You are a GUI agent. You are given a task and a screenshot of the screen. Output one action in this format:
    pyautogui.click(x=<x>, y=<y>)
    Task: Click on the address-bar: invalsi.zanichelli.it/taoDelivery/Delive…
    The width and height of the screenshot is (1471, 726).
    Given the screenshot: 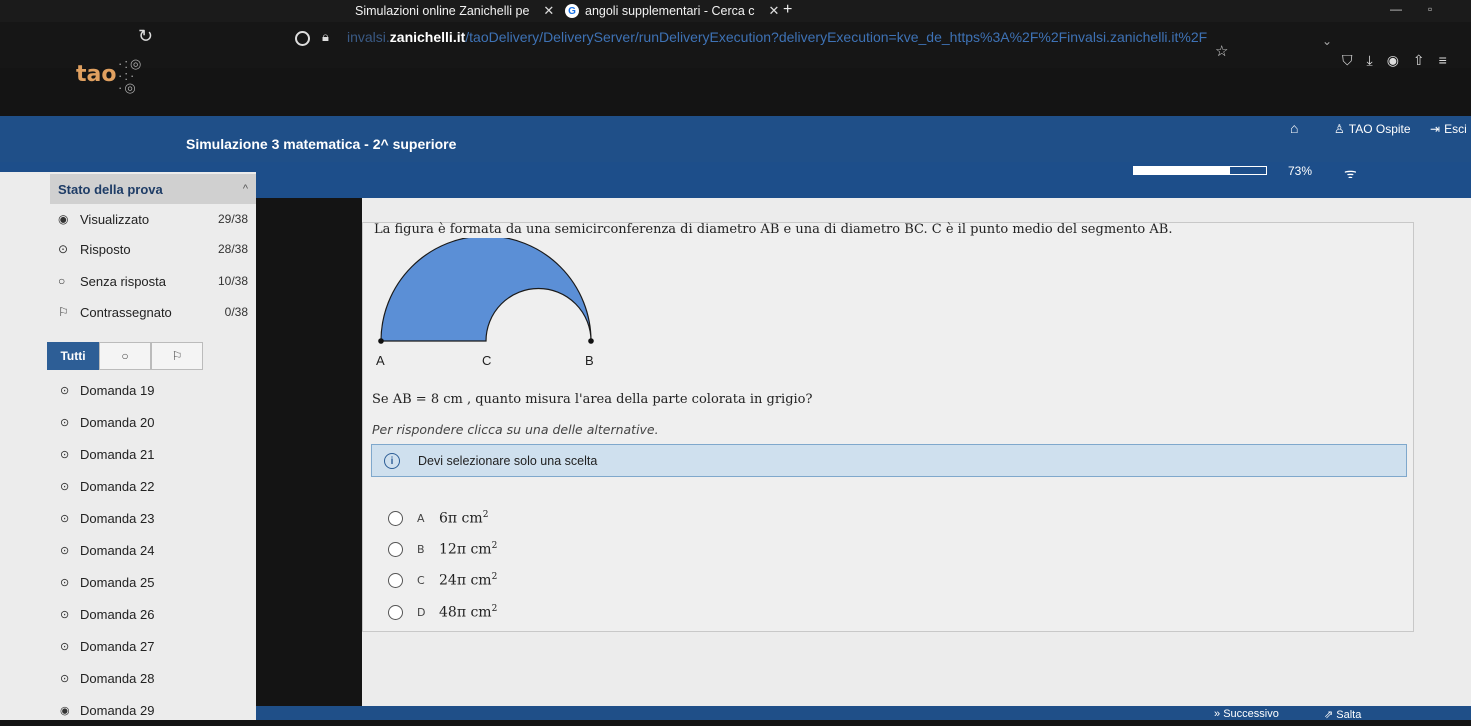 What is the action you would take?
    pyautogui.click(x=777, y=37)
    